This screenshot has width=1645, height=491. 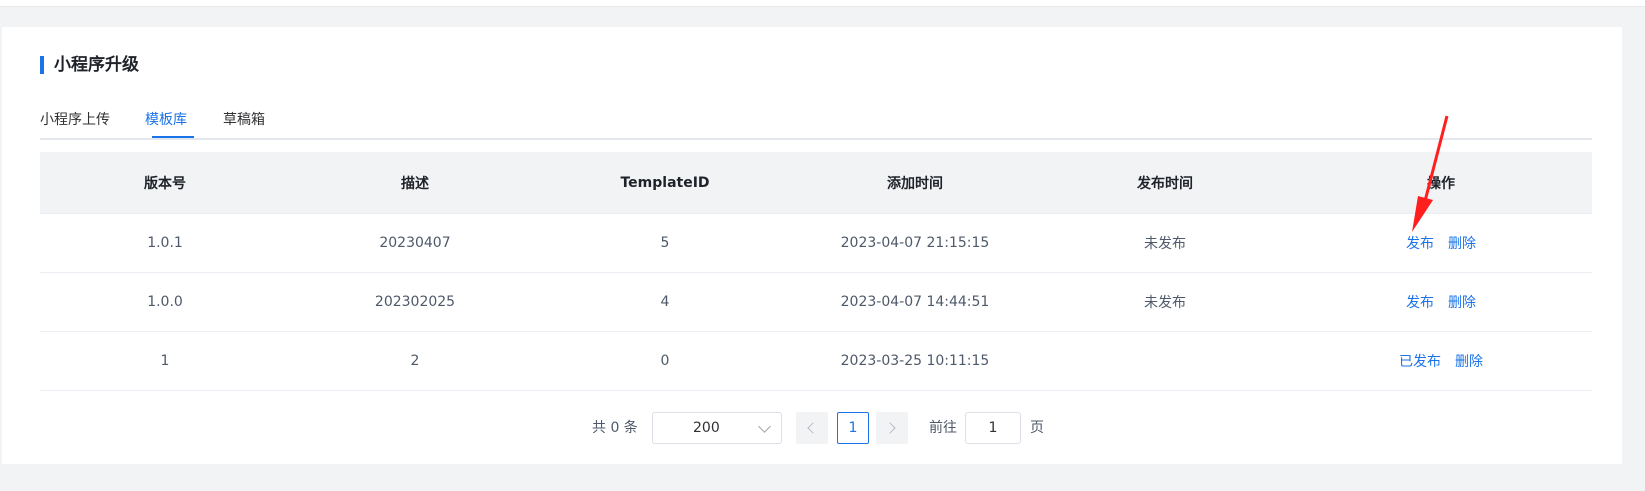 What do you see at coordinates (816, 183) in the screenshot?
I see `table-header: 版本号 描述 TemplateID 添加时间 发布时间 操作` at bounding box center [816, 183].